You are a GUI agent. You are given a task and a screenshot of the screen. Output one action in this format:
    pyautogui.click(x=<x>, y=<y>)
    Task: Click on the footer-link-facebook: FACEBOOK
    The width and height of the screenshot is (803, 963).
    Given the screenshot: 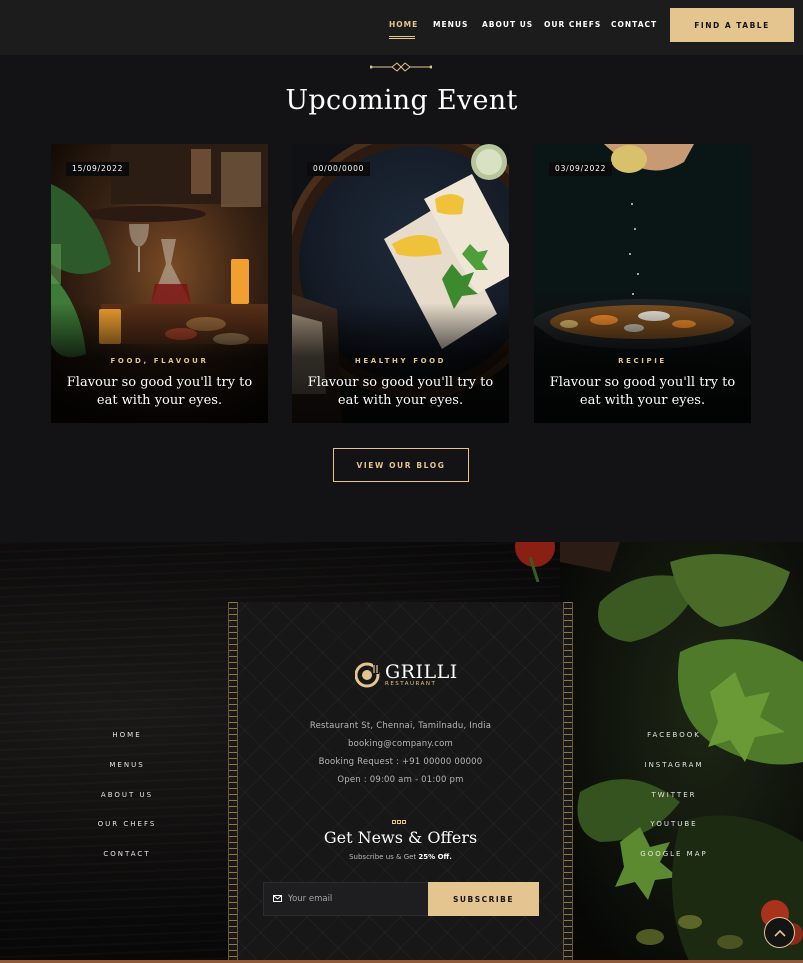 What is the action you would take?
    pyautogui.click(x=674, y=735)
    